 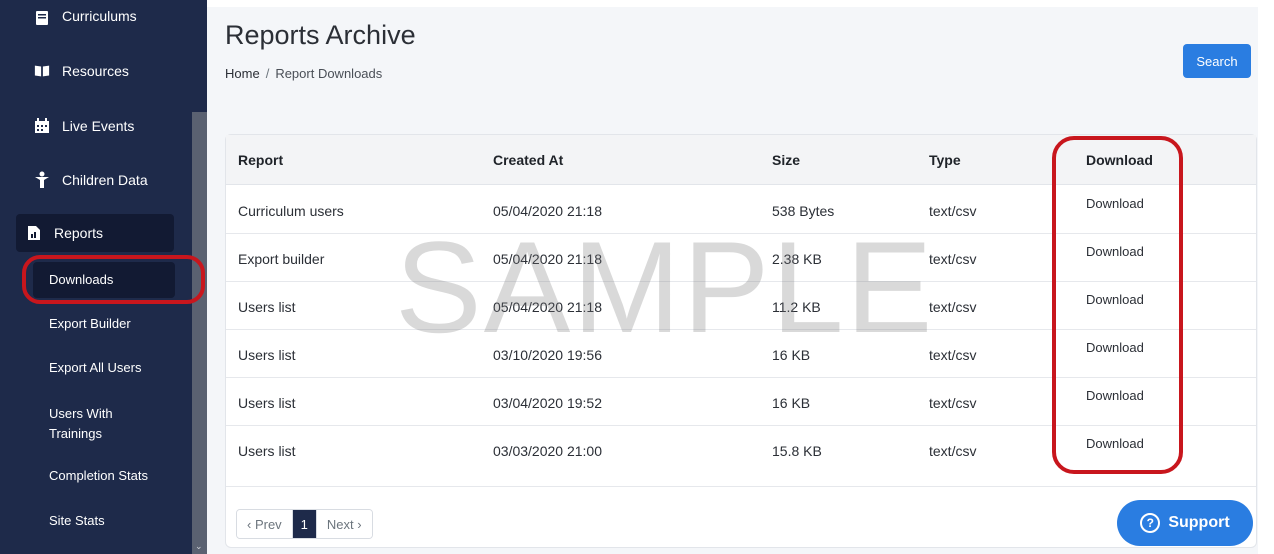 I want to click on scrollbar-thumb, so click(x=199, y=56).